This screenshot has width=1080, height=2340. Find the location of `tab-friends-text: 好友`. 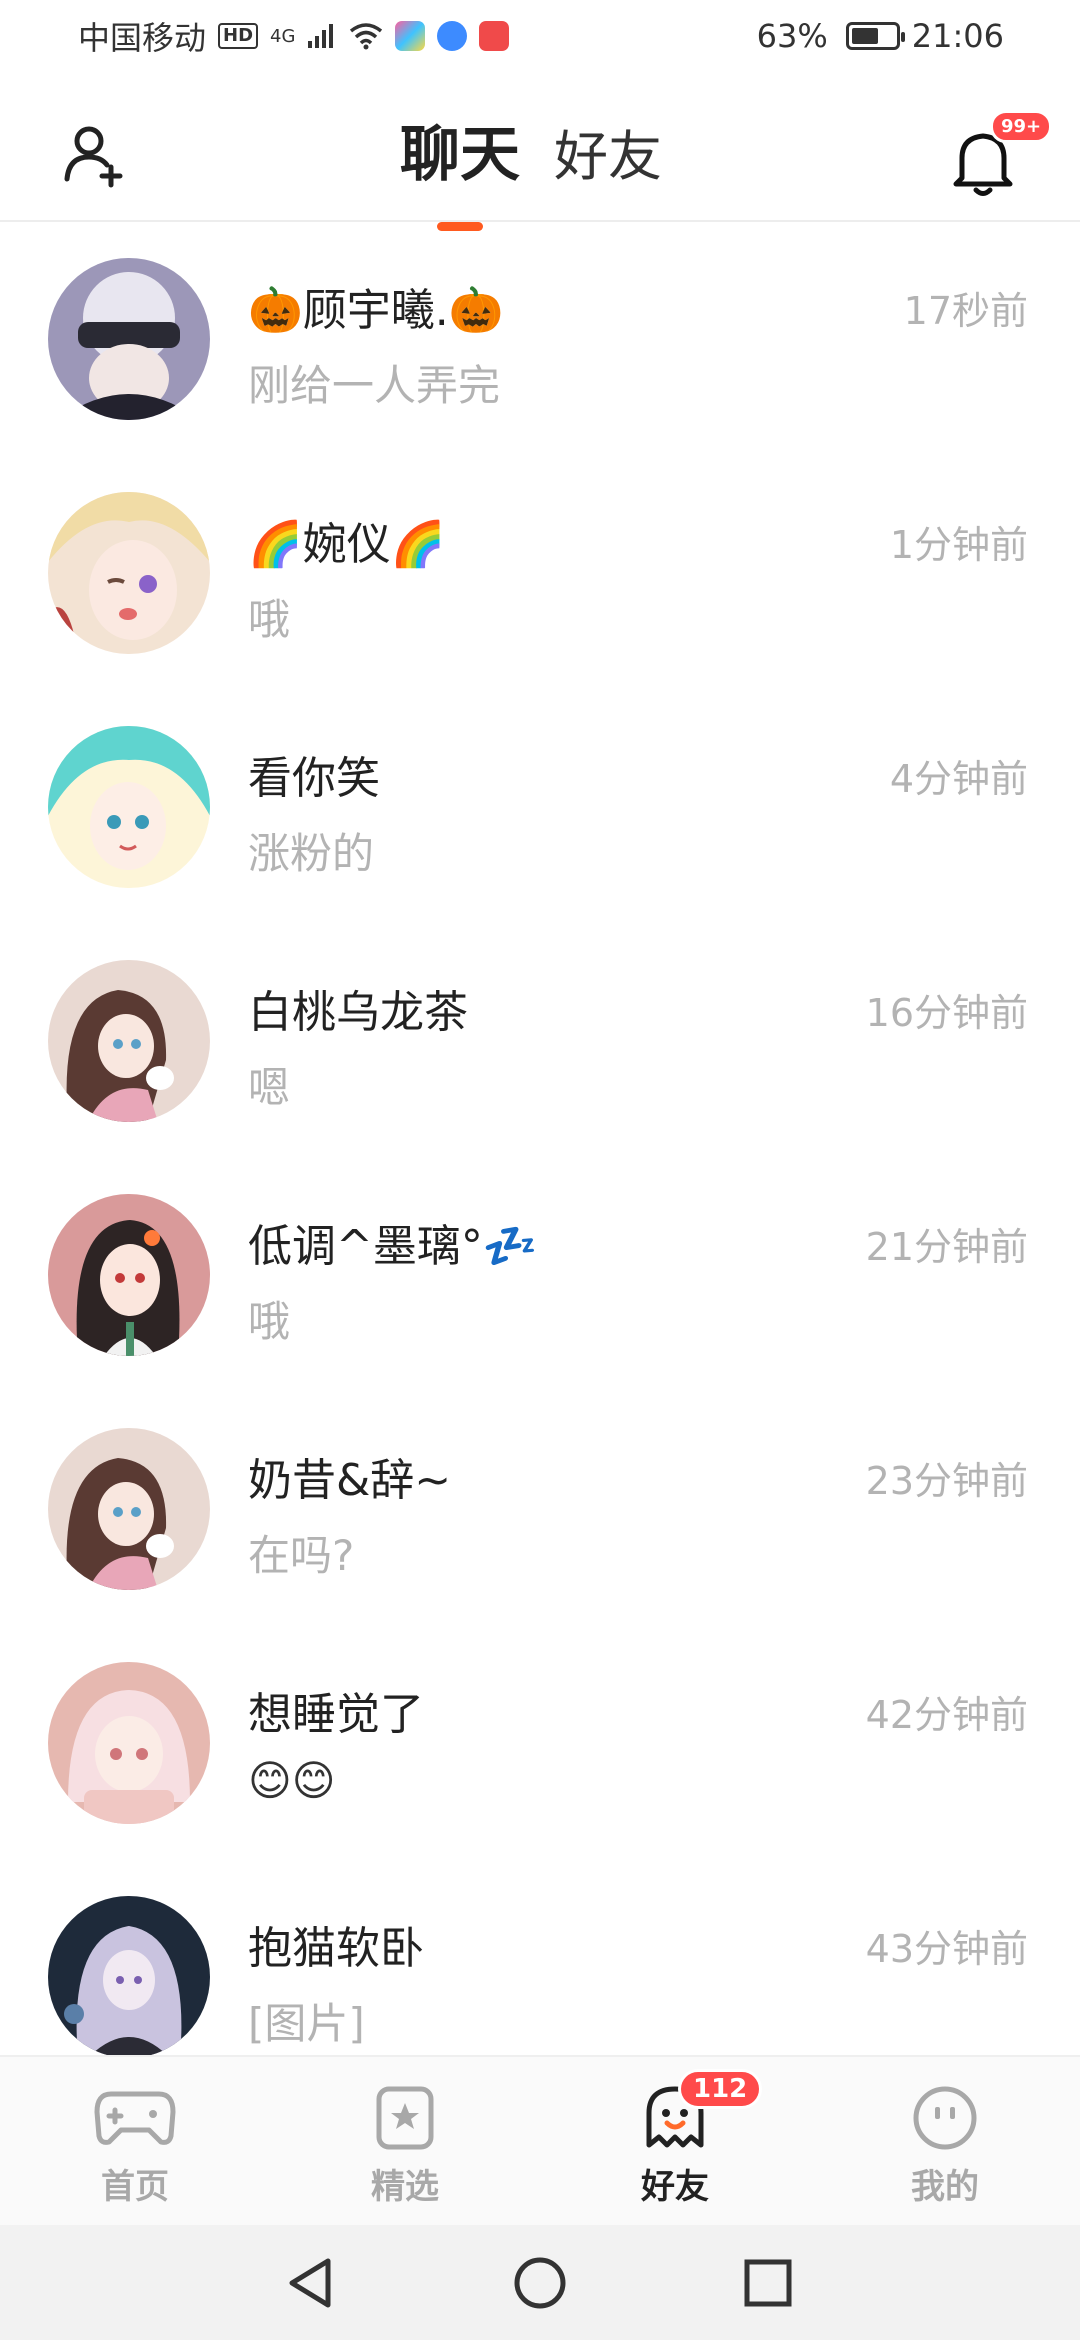

tab-friends-text: 好友 is located at coordinates (675, 2187).